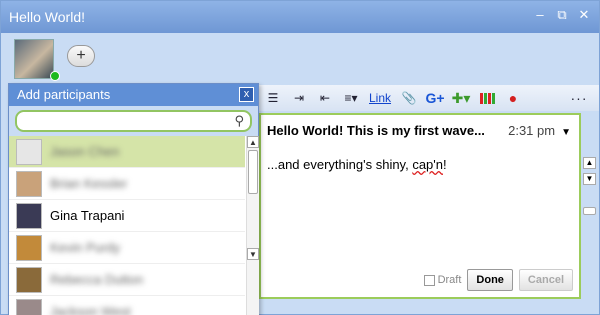 Image resolution: width=600 pixels, height=315 pixels. I want to click on search-input, so click(123, 121).